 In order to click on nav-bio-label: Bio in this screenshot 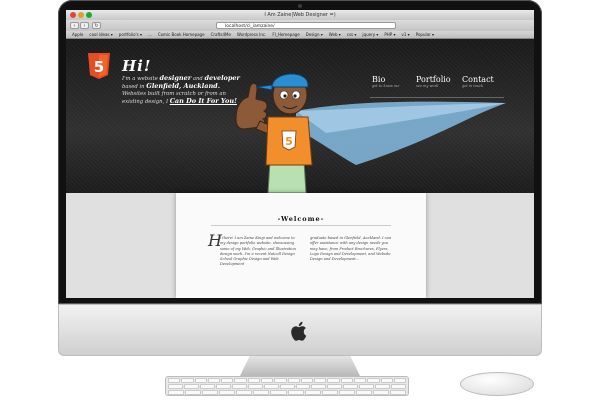, I will do `click(379, 79)`.